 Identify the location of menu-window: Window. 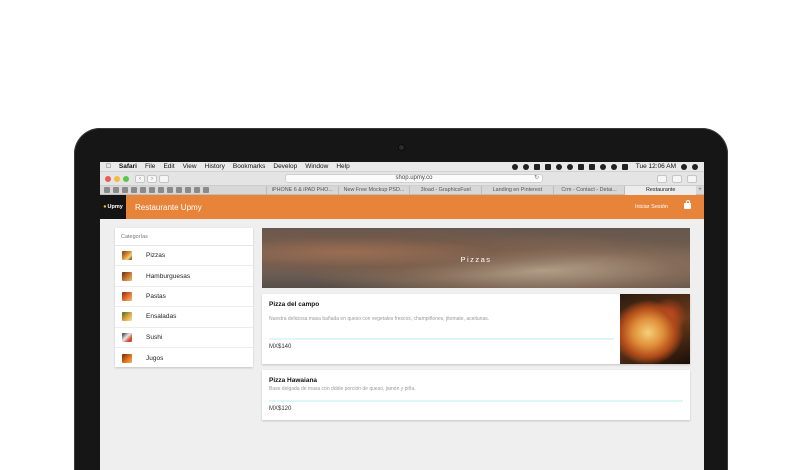
(316, 166).